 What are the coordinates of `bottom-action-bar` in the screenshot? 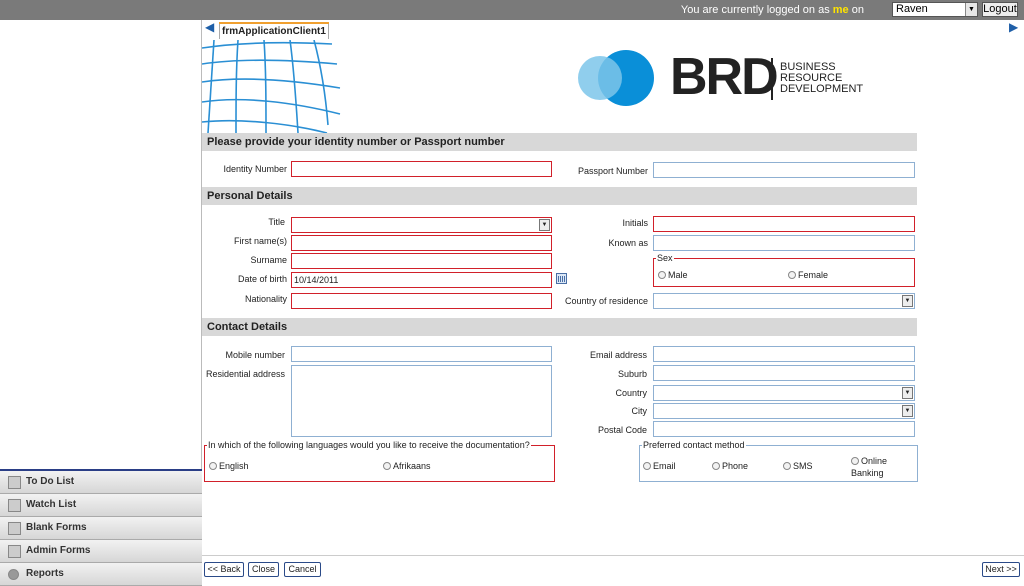 It's located at (613, 569).